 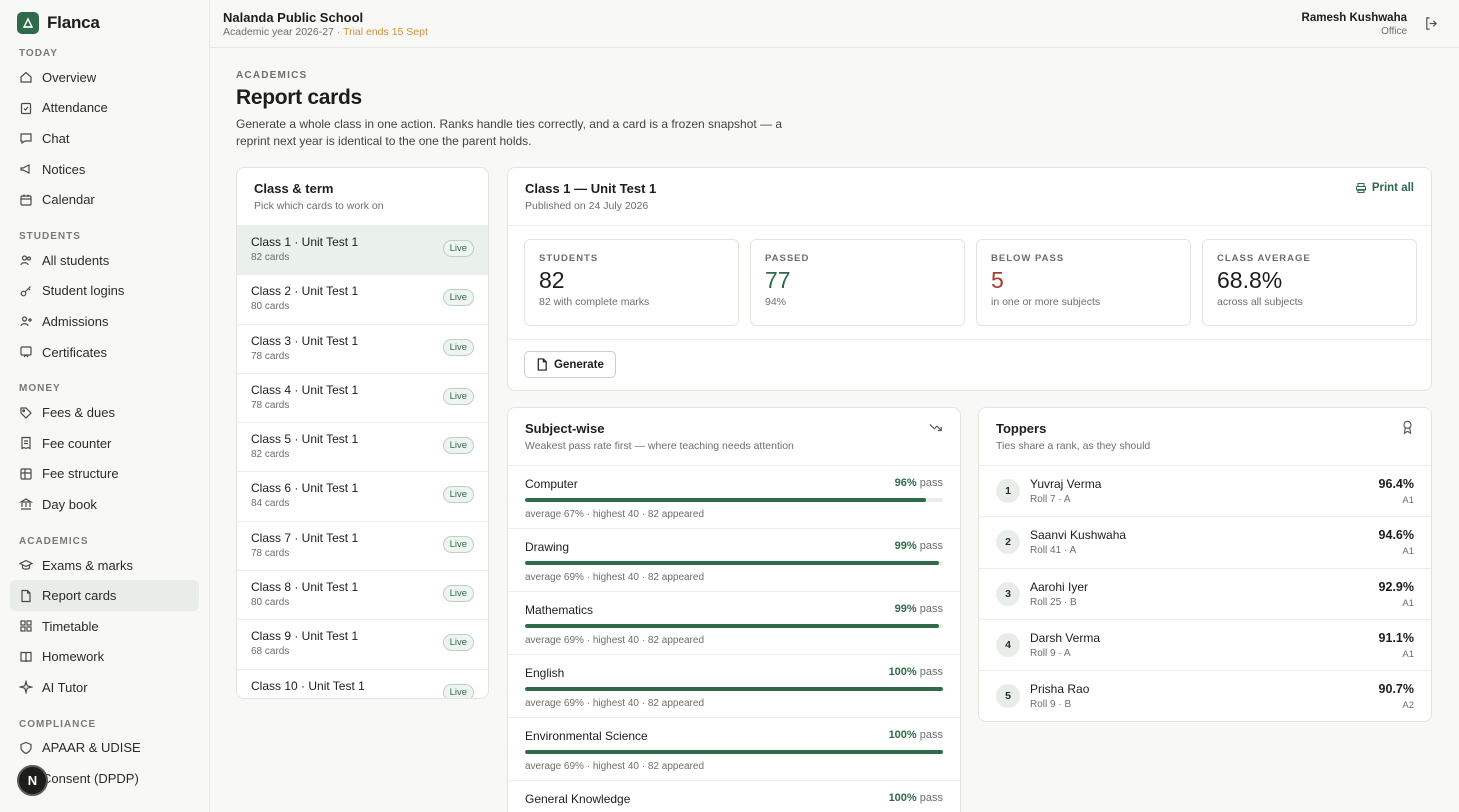 I want to click on sidebar-item-admissions: Admissions, so click(x=104, y=321).